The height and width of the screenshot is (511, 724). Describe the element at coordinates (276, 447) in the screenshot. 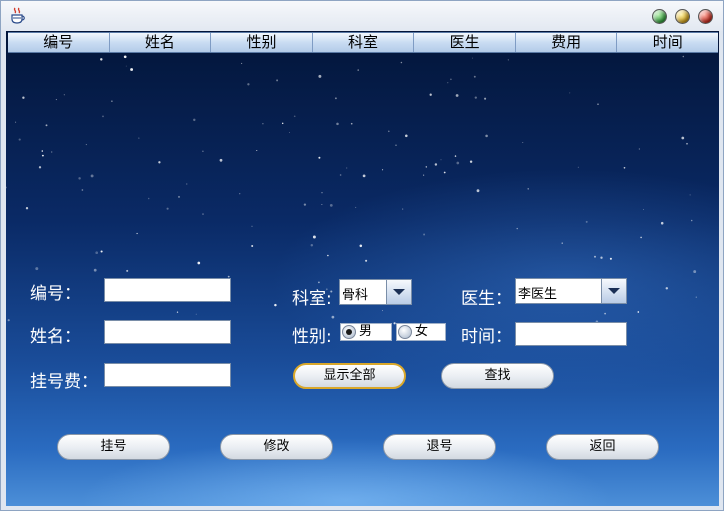

I see `modify-button: 修改` at that location.